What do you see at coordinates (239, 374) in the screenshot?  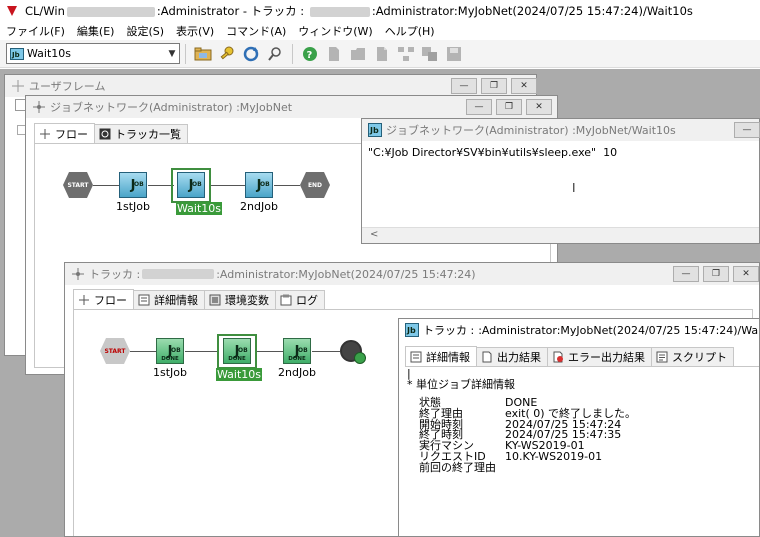 I see `job-label-wait10s: Wait10s` at bounding box center [239, 374].